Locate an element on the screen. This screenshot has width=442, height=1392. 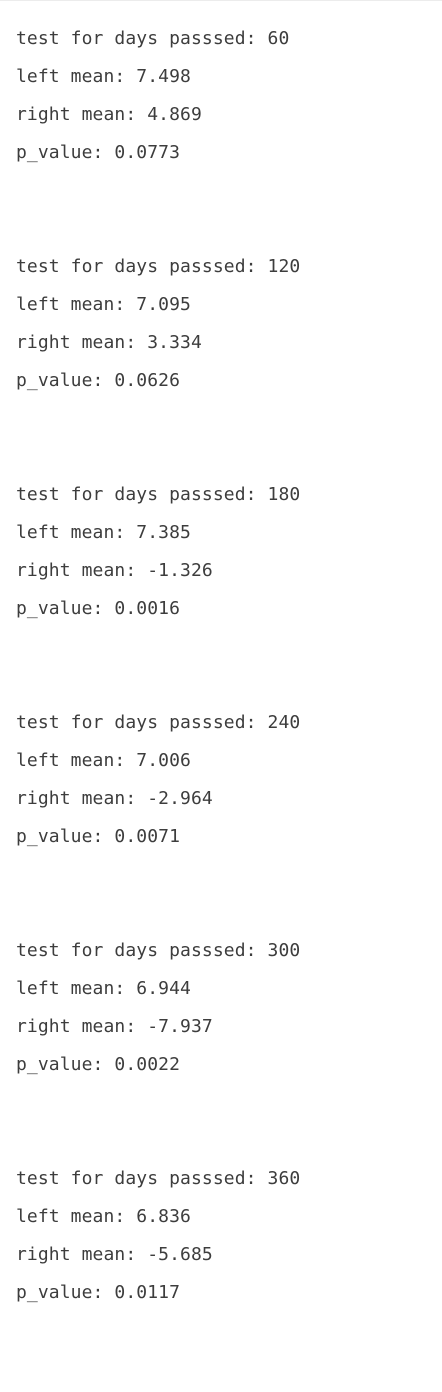
right-mean: right mean: -1.326 is located at coordinates (114, 570).